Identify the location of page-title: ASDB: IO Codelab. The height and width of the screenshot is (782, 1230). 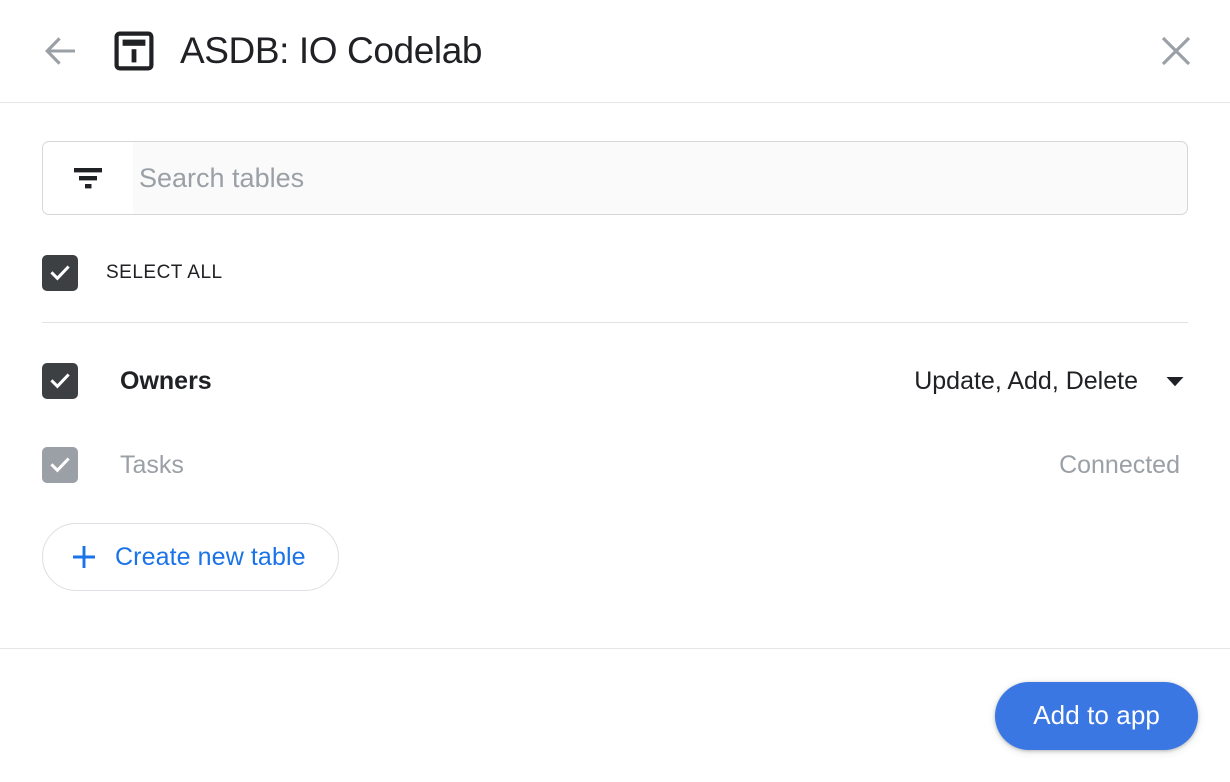
(331, 50).